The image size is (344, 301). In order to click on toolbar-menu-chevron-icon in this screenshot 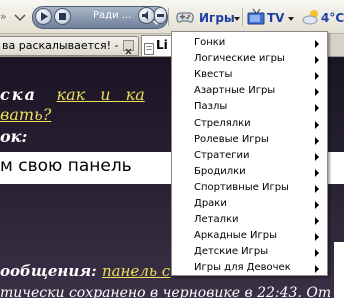, I will do `click(20, 15)`.